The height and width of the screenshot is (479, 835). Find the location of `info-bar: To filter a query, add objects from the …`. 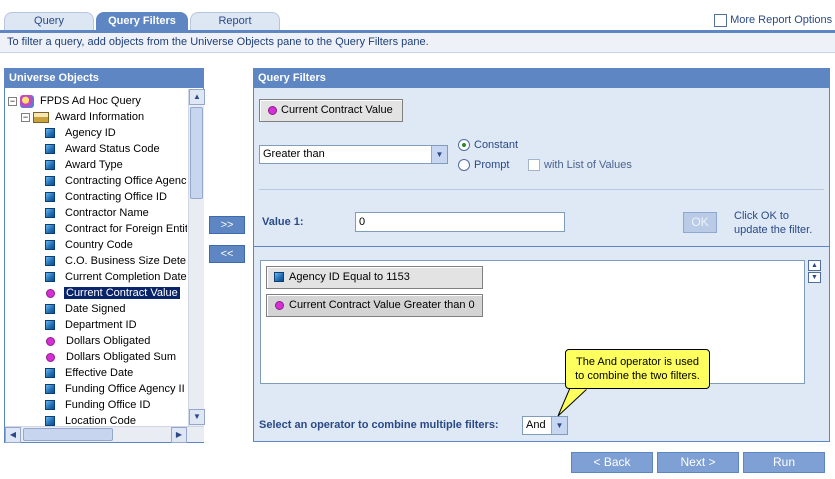

info-bar: To filter a query, add objects from the … is located at coordinates (417, 43).